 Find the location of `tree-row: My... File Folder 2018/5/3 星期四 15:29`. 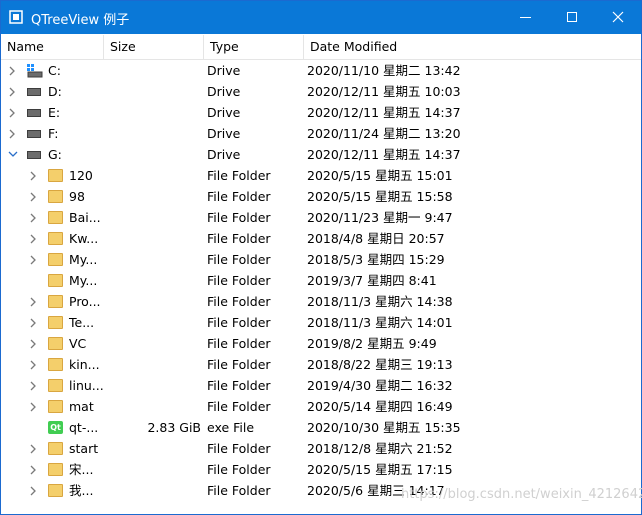

tree-row: My... File Folder 2018/5/3 星期四 15:29 is located at coordinates (321, 259).